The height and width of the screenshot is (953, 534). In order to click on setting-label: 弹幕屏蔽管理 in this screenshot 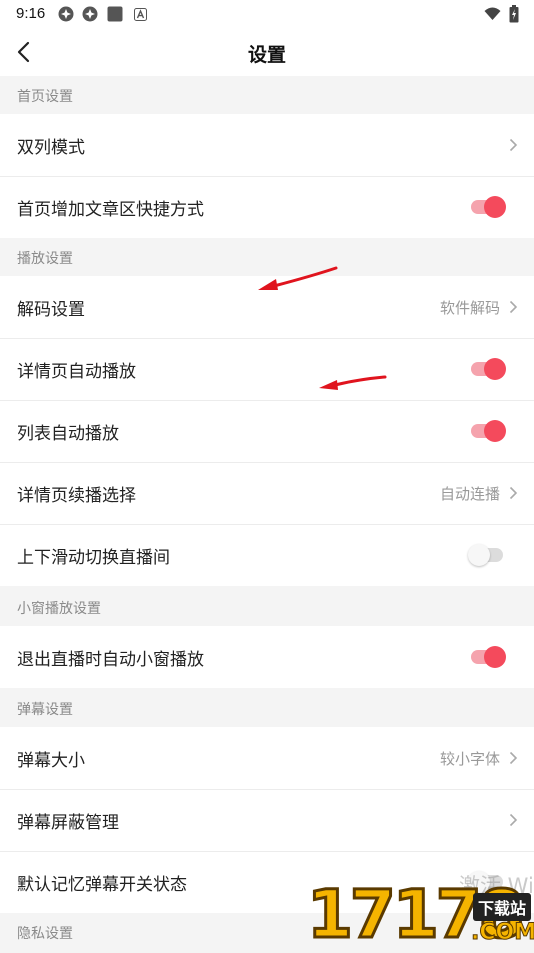, I will do `click(68, 823)`.